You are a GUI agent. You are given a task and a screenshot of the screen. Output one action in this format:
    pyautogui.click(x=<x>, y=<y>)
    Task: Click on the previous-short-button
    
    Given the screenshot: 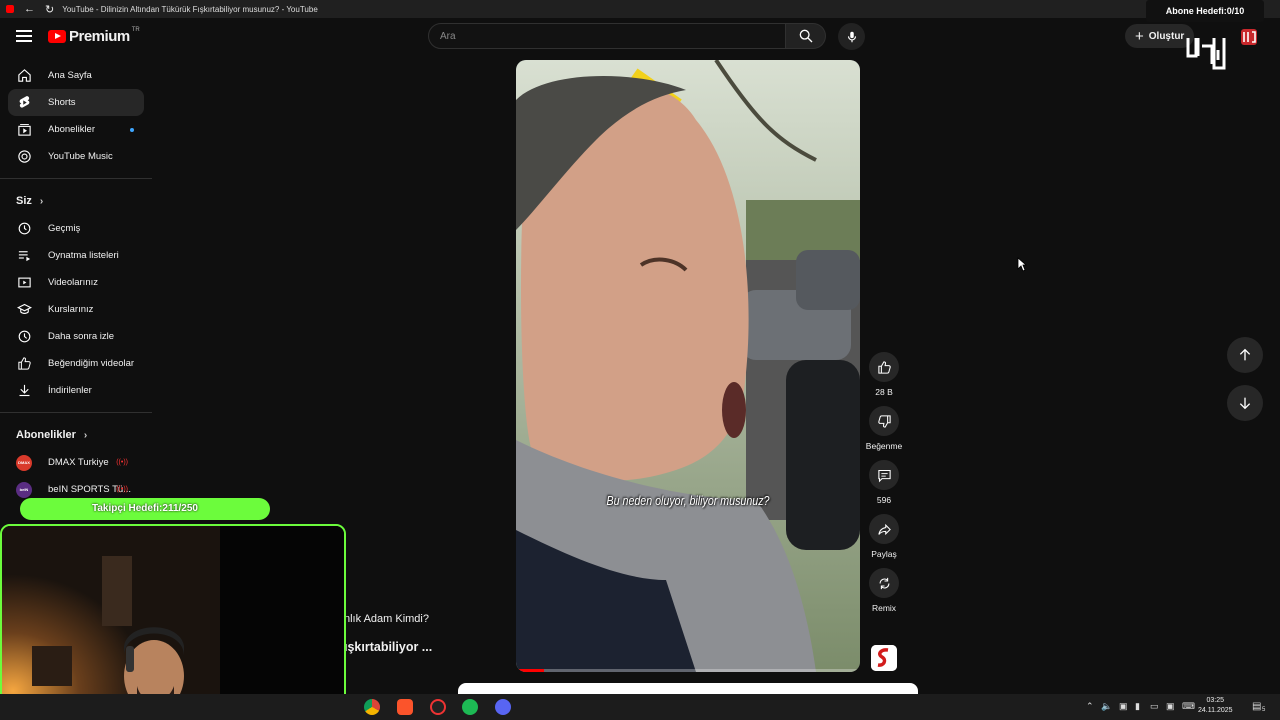 What is the action you would take?
    pyautogui.click(x=1245, y=355)
    